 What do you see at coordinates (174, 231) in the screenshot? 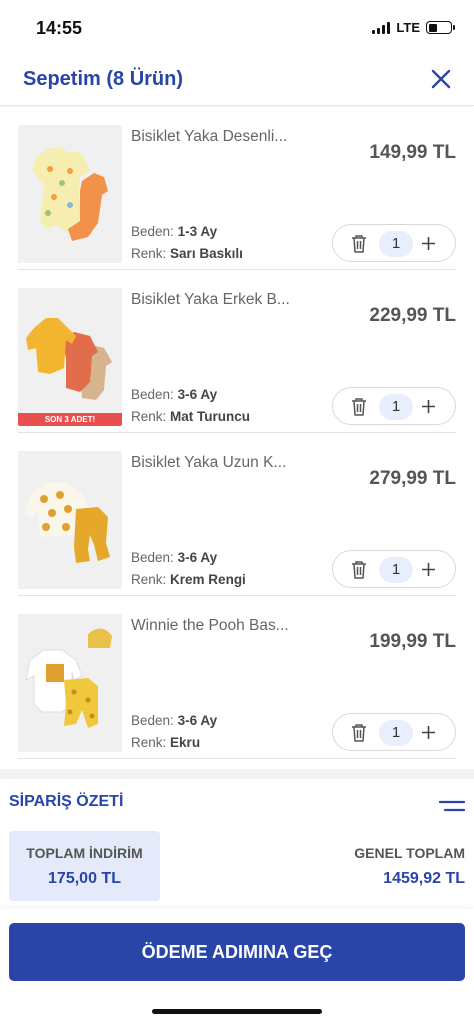
I see `product-size: Beden: 1-3 Ay` at bounding box center [174, 231].